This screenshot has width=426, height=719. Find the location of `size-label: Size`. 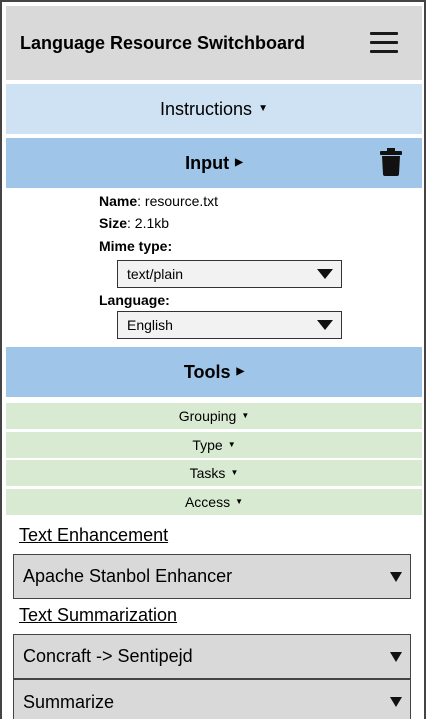

size-label: Size is located at coordinates (113, 223).